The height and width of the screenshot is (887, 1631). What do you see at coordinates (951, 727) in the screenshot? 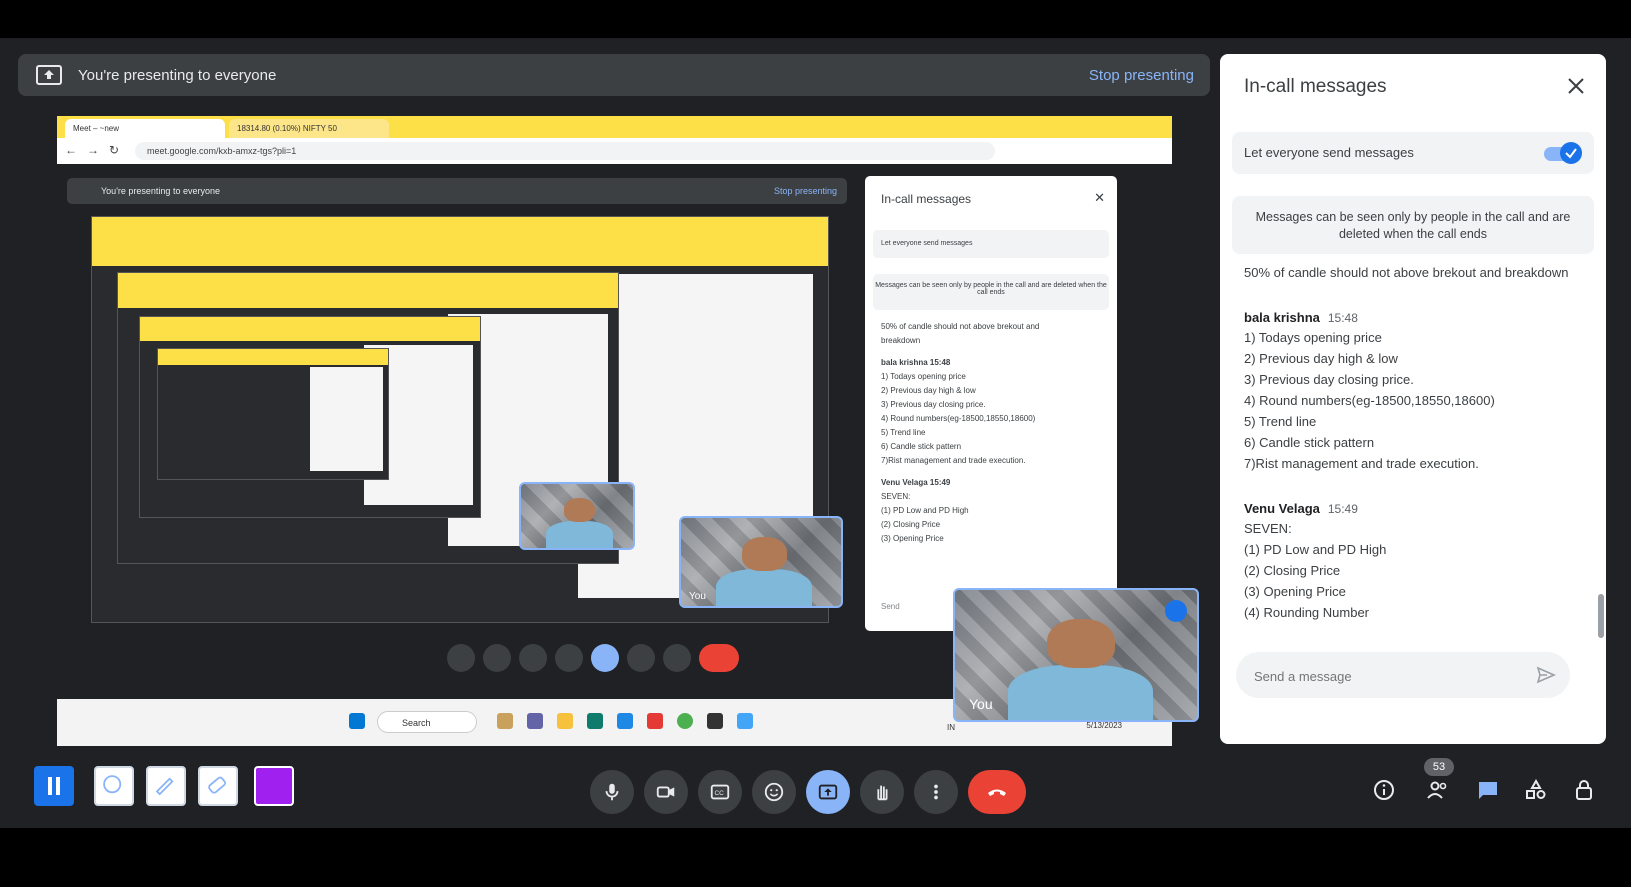
I see `taskbar-lang: IN` at bounding box center [951, 727].